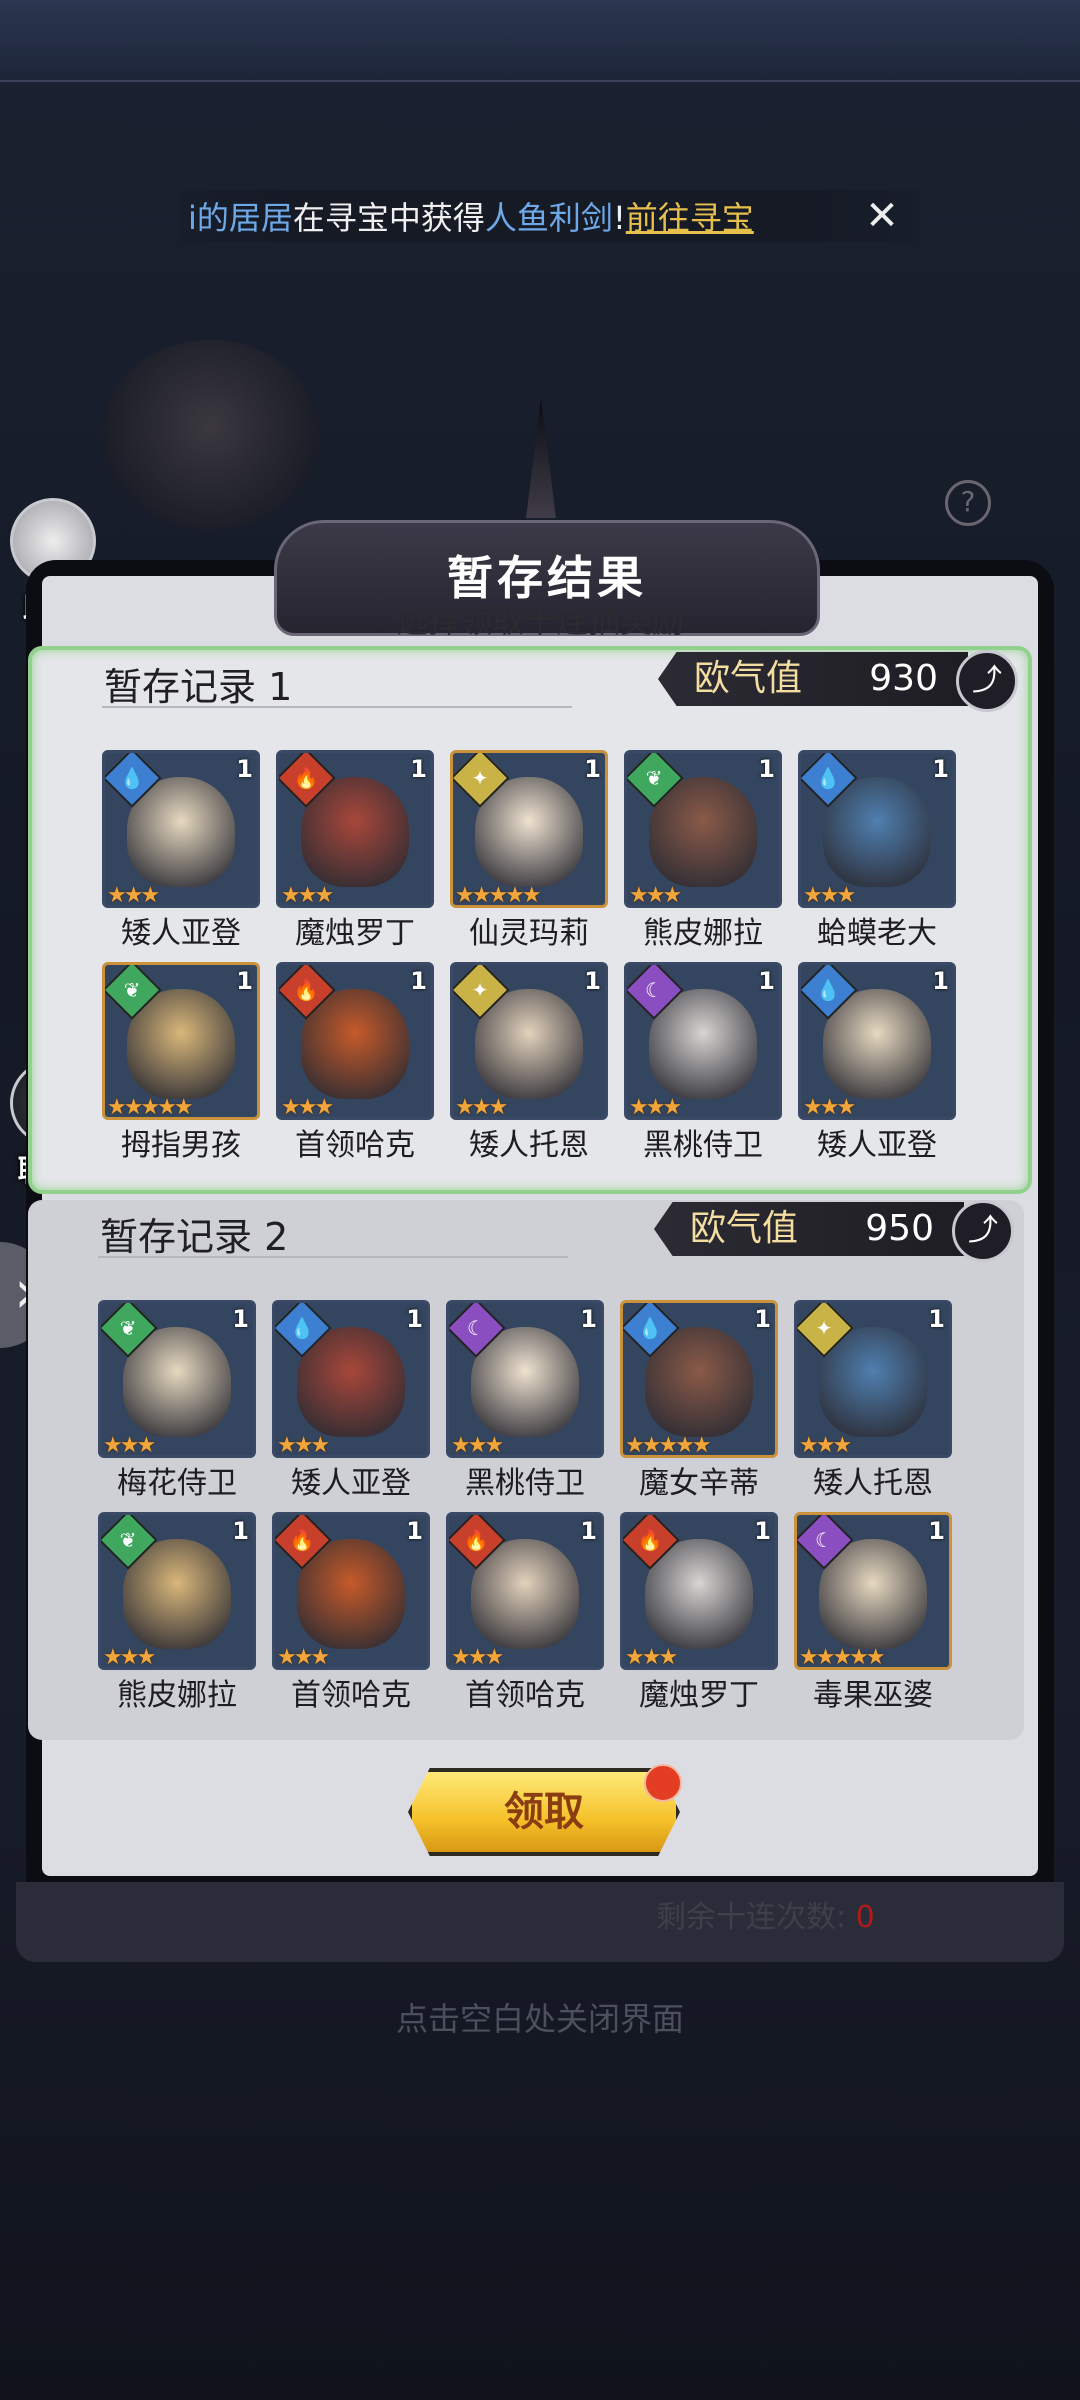 The image size is (1080, 2400). What do you see at coordinates (181, 1041) in the screenshot?
I see `hero-portrait: ❦ 1 ★★★★★` at bounding box center [181, 1041].